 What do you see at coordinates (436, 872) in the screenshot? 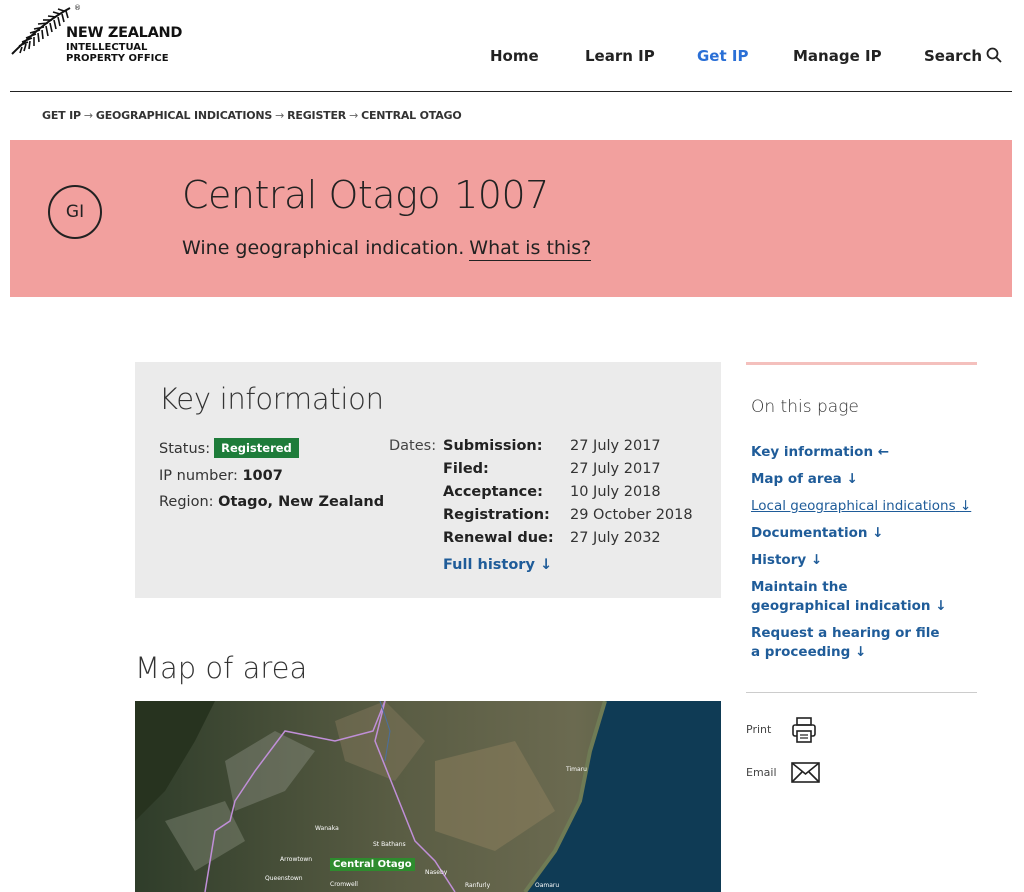
I see `map-label-naseby: Naseby` at bounding box center [436, 872].